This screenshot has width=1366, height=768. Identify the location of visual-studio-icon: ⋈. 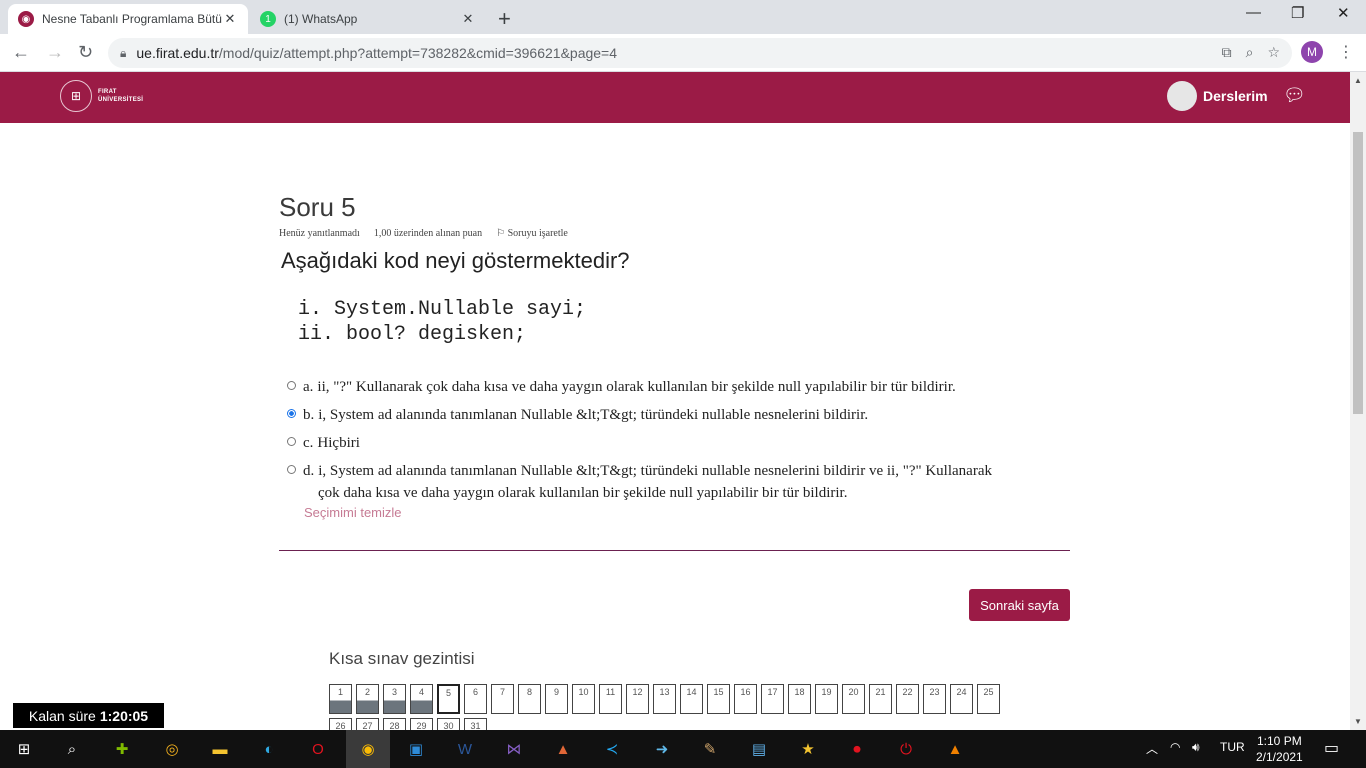
(514, 749).